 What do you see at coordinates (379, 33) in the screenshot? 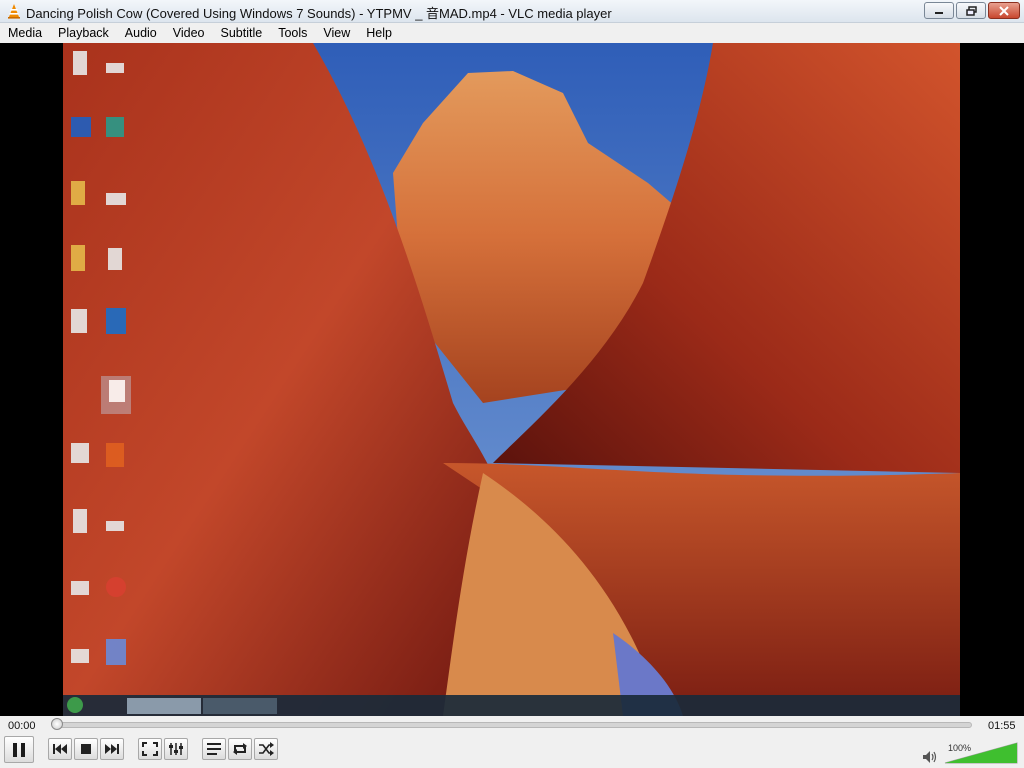
I see `menu-help: Help` at bounding box center [379, 33].